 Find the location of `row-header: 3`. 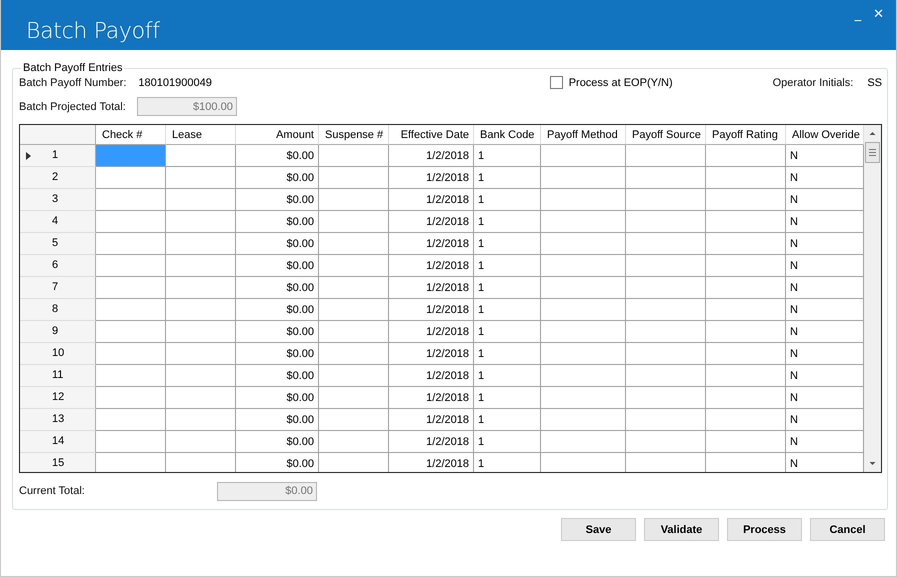

row-header: 3 is located at coordinates (58, 199).